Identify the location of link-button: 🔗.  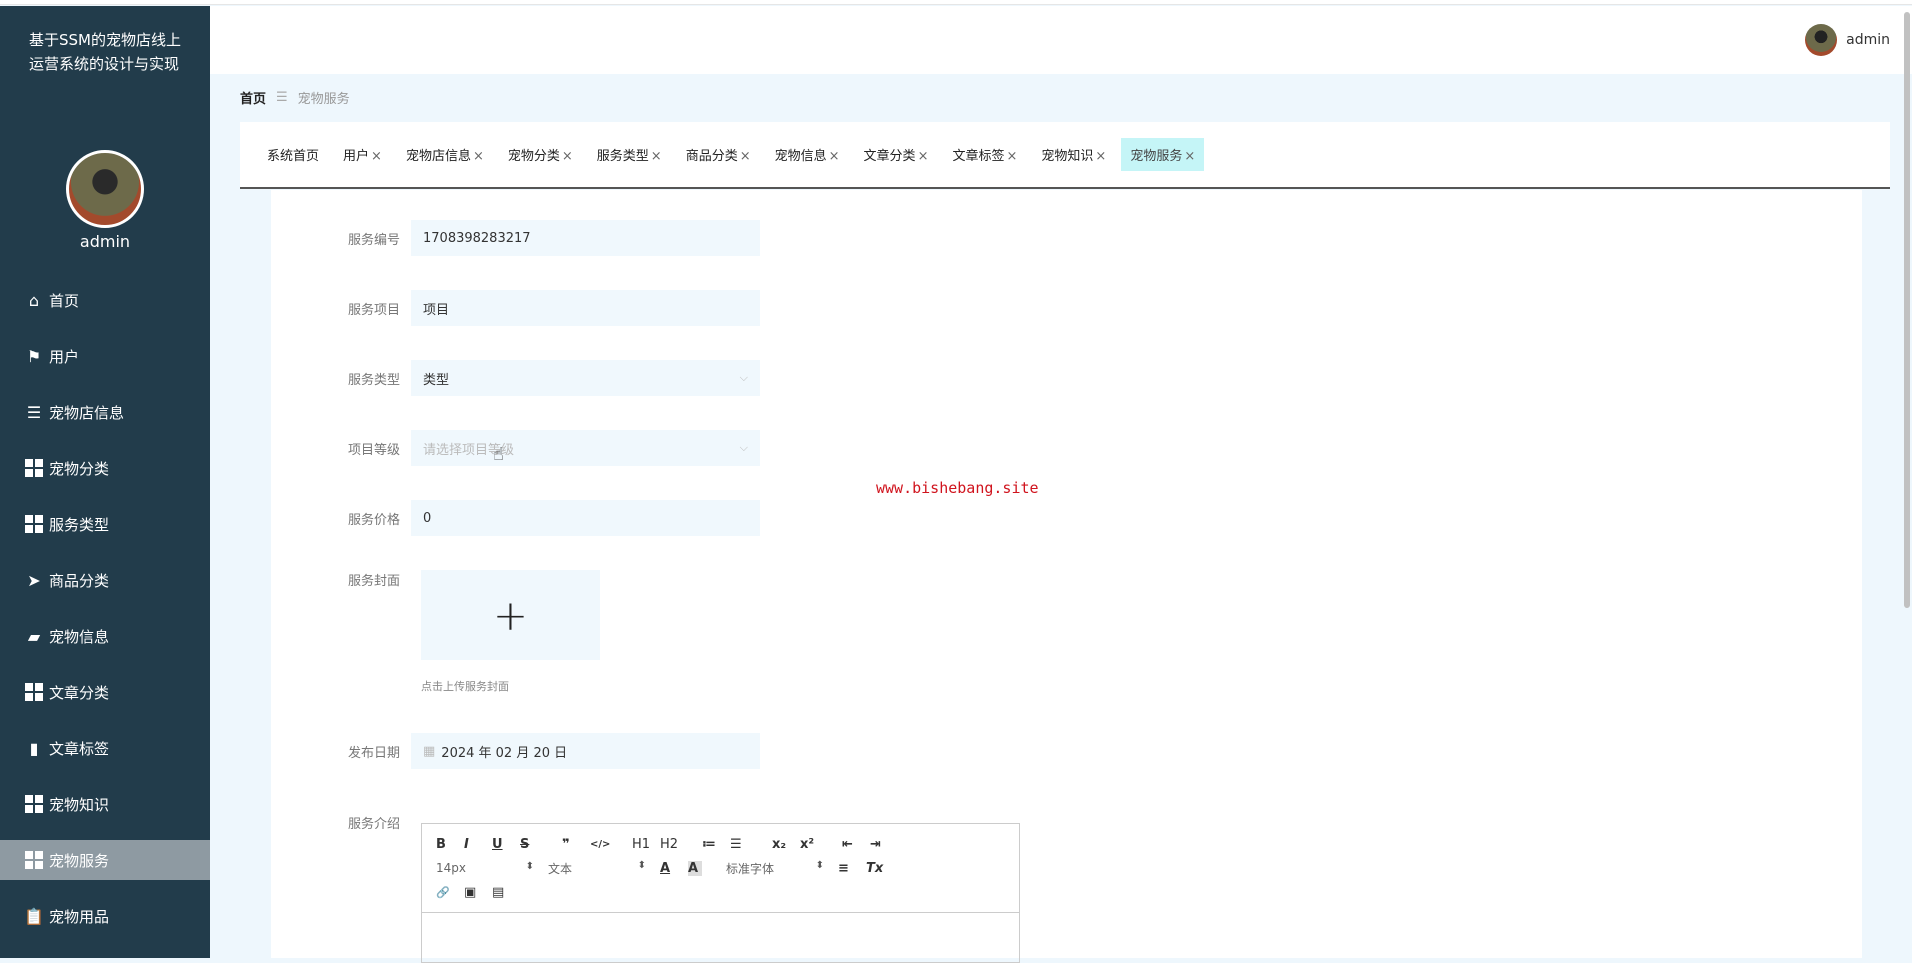
(450, 892).